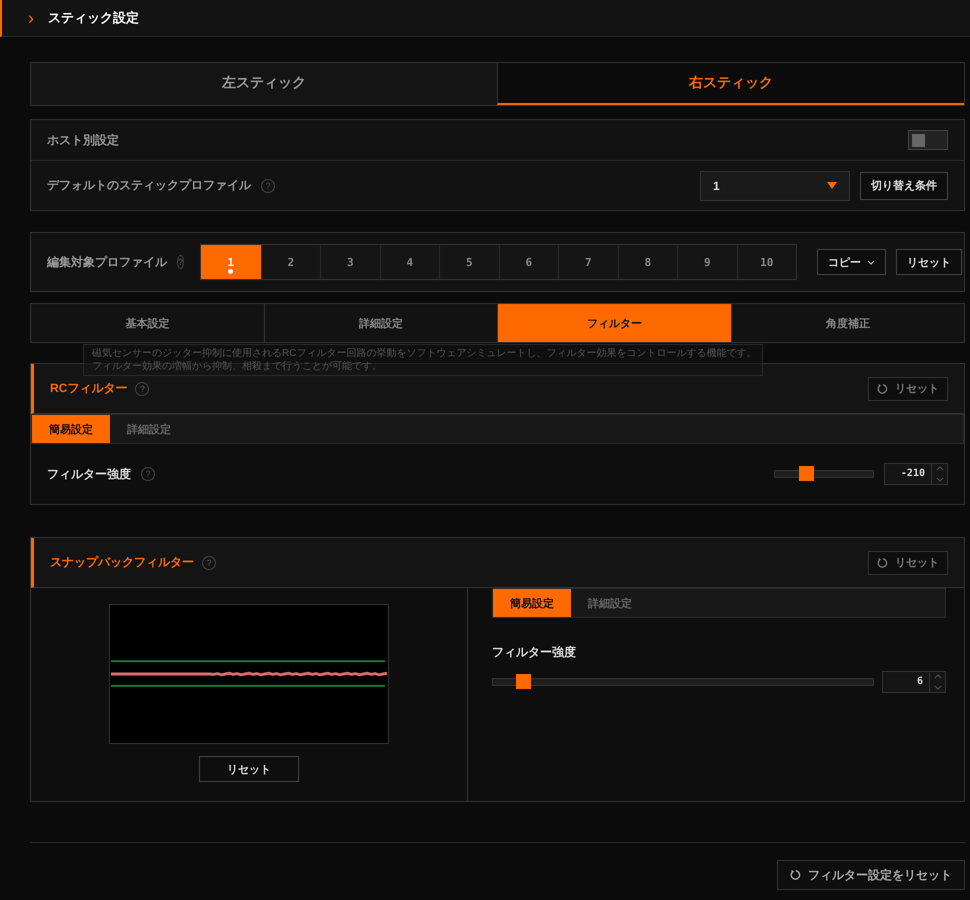 This screenshot has width=970, height=900. I want to click on section-header: › スティック設定, so click(485, 18).